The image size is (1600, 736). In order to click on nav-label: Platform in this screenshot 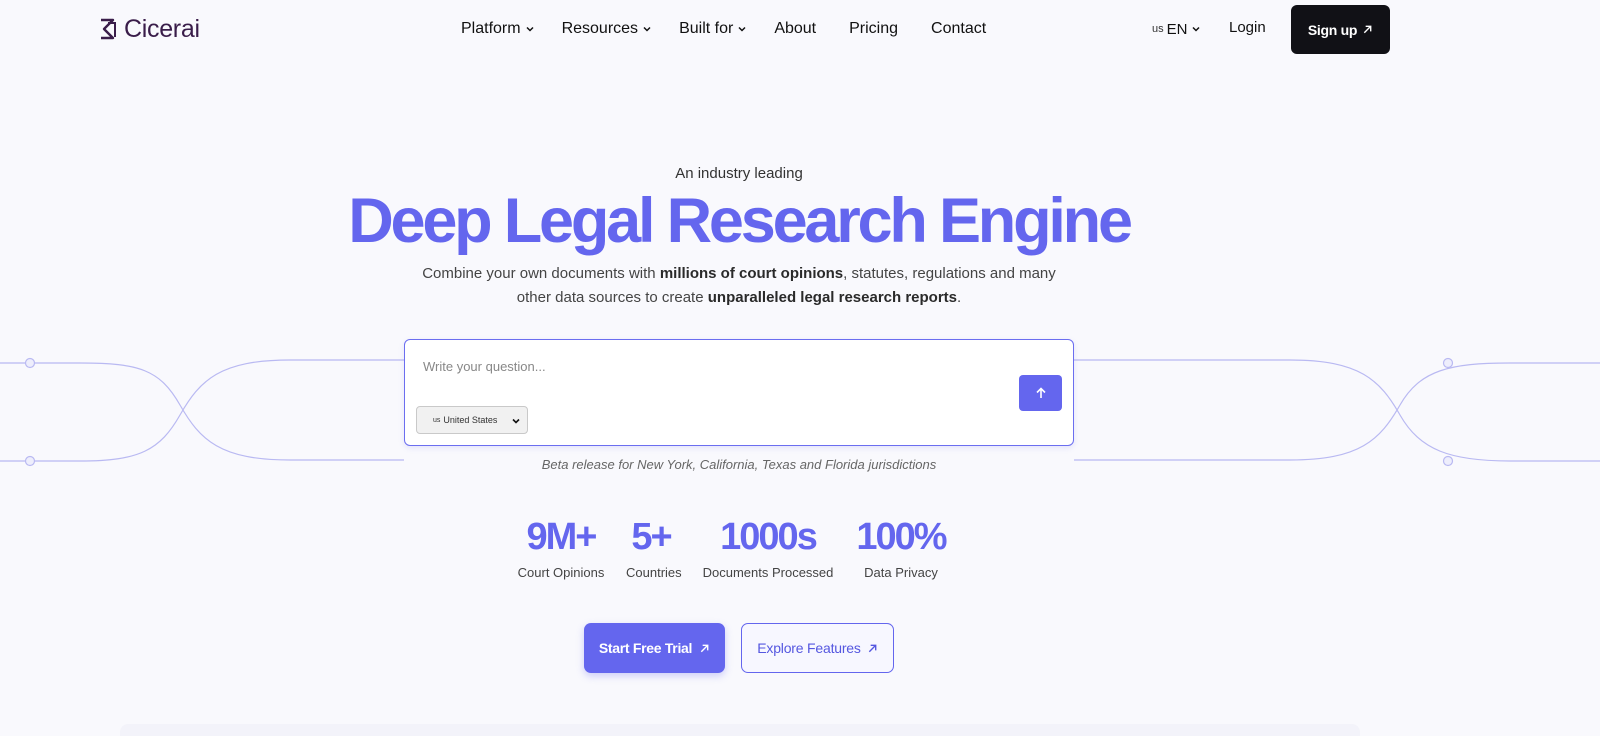, I will do `click(491, 28)`.